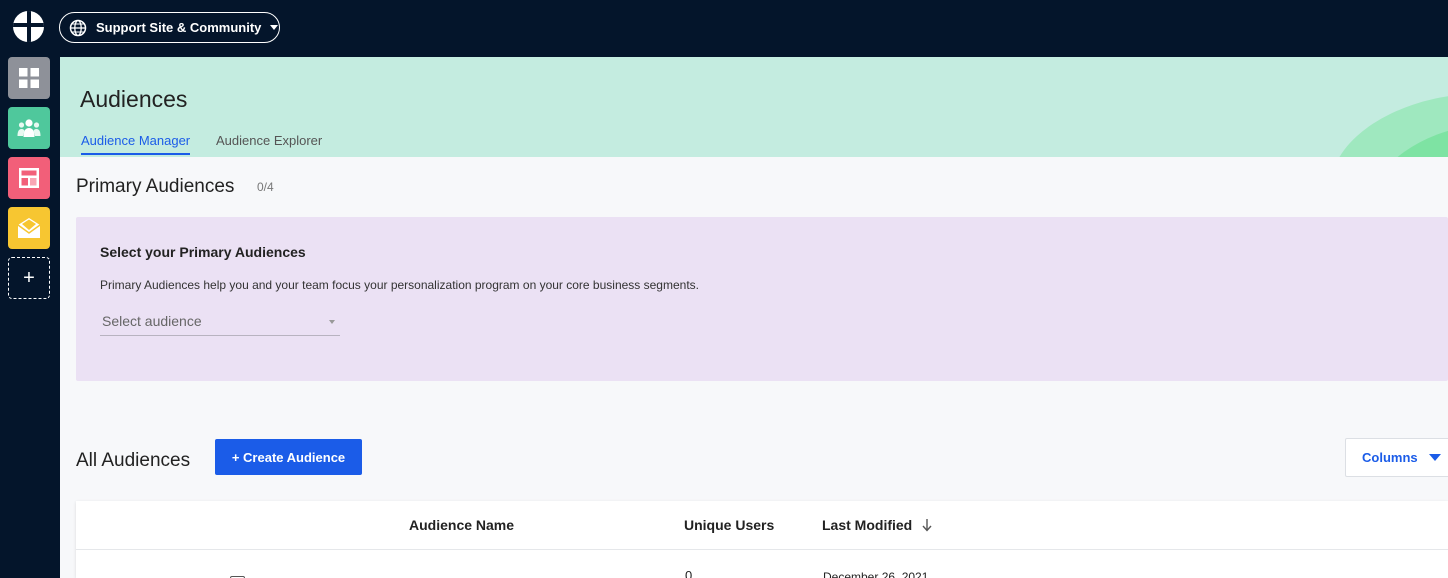 This screenshot has width=1448, height=578. What do you see at coordinates (927, 525) in the screenshot?
I see `arrow-down-icon` at bounding box center [927, 525].